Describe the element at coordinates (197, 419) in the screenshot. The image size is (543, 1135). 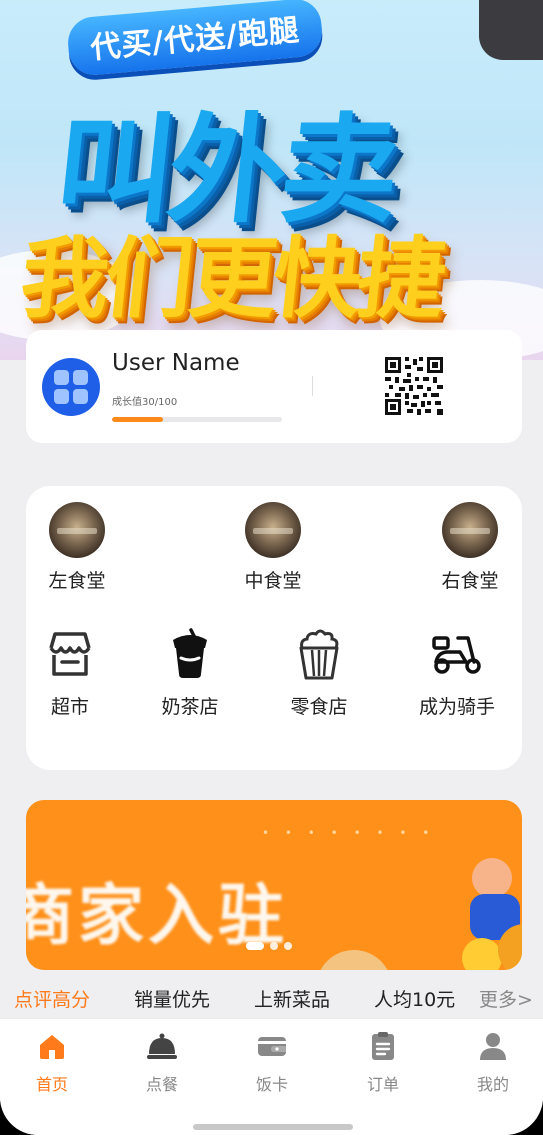
I see `growth-progress-bar` at that location.